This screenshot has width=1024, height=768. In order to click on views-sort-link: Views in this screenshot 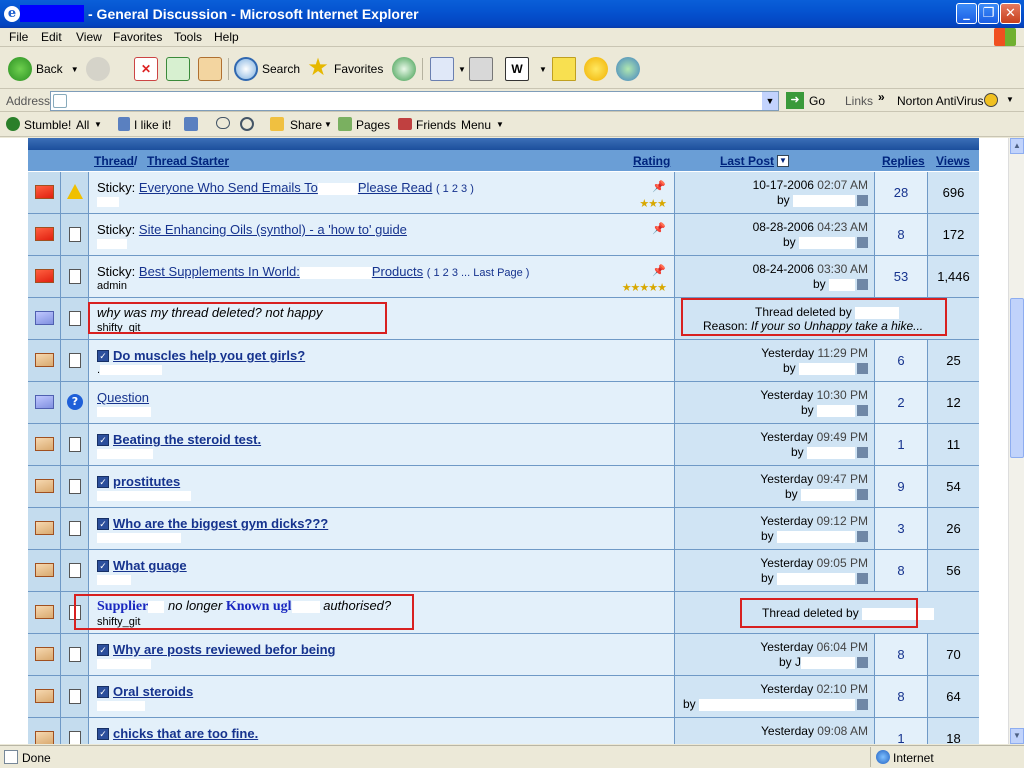, I will do `click(953, 161)`.